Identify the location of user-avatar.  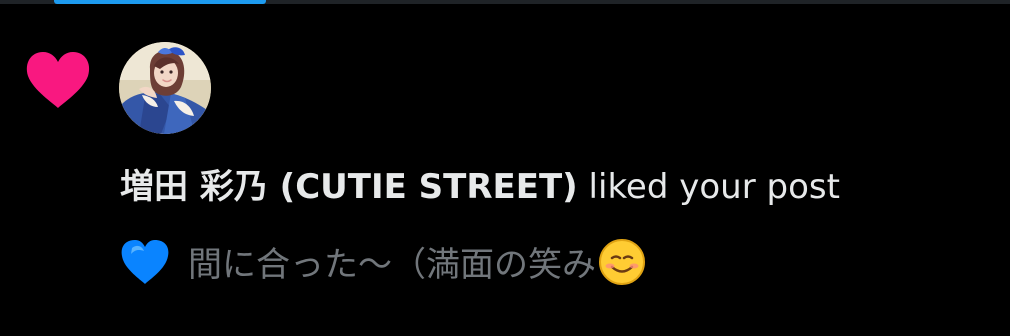
(165, 88).